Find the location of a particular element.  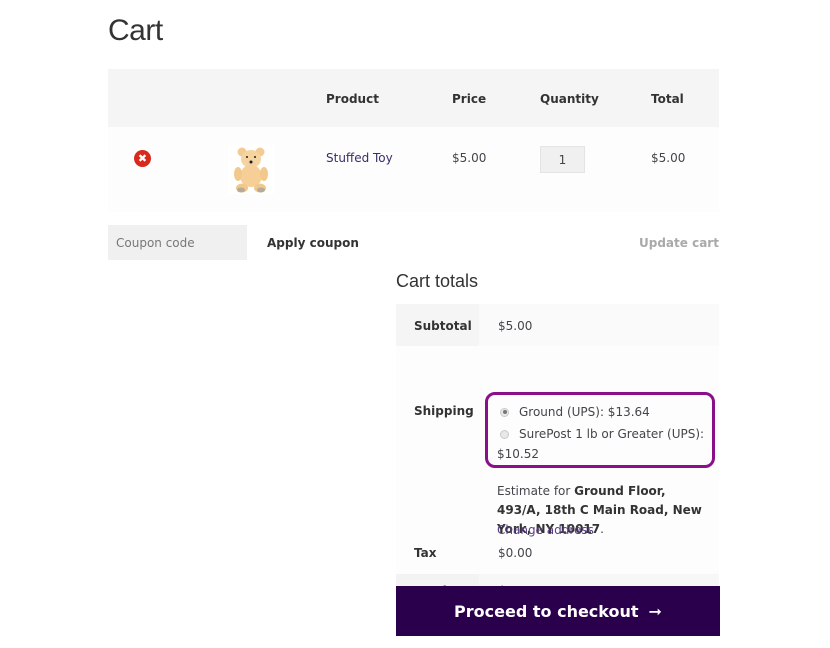

shipping-option-surepost: SurePost 1 lb or Greater (UPS): is located at coordinates (602, 434).